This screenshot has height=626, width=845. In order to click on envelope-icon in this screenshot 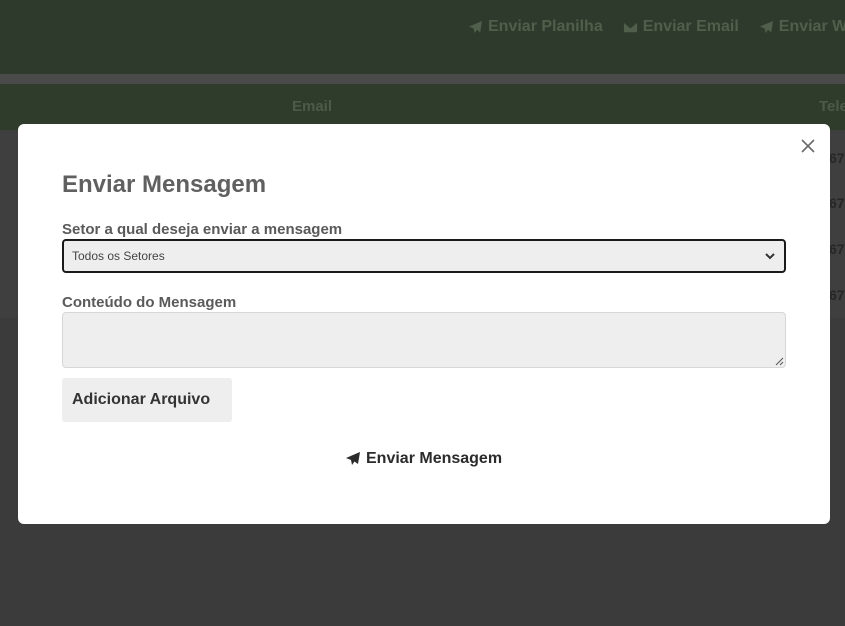, I will do `click(630, 27)`.